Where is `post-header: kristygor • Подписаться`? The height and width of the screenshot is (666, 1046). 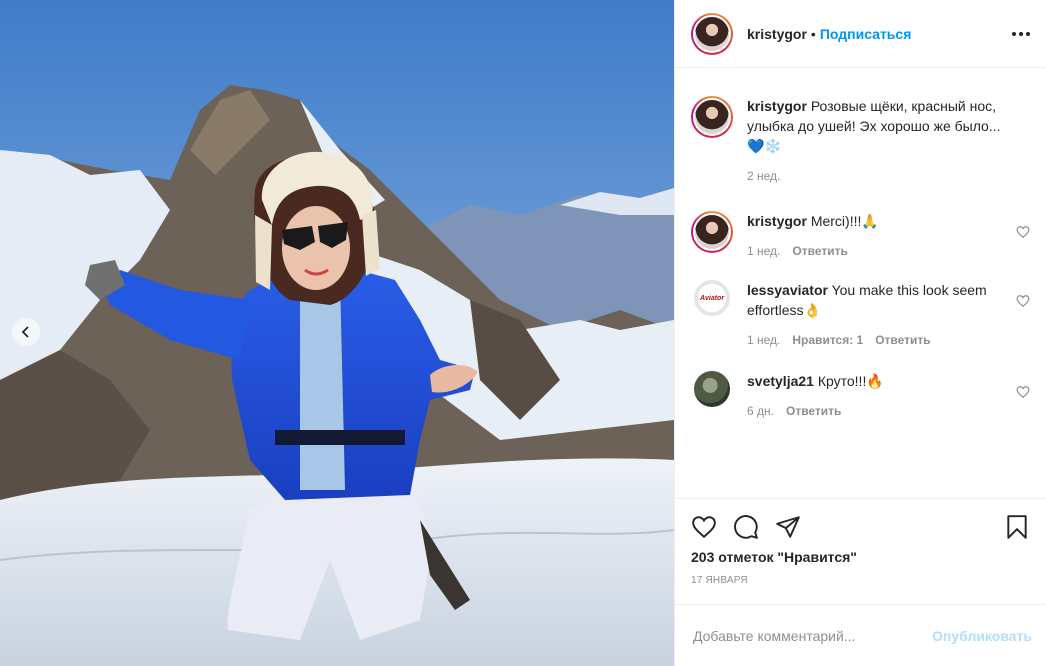
post-header: kristygor • Подписаться is located at coordinates (860, 34).